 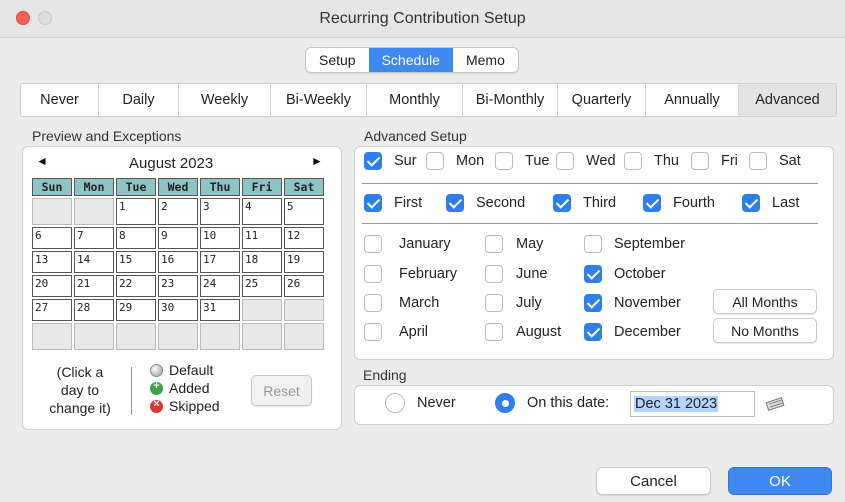 What do you see at coordinates (390, 161) in the screenshot?
I see `day-sun: Sur` at bounding box center [390, 161].